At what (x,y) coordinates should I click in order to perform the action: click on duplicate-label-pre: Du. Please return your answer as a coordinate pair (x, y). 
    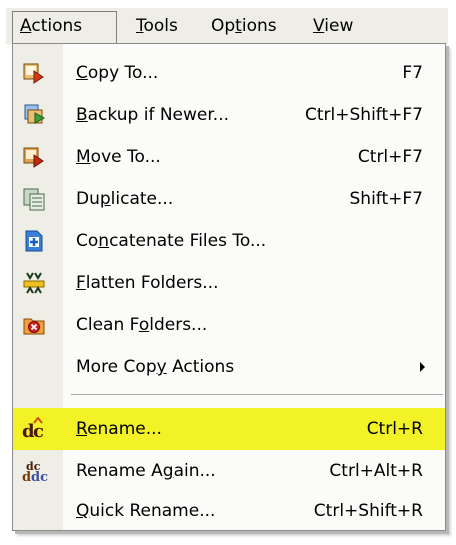
    Looking at the image, I should click on (88, 199).